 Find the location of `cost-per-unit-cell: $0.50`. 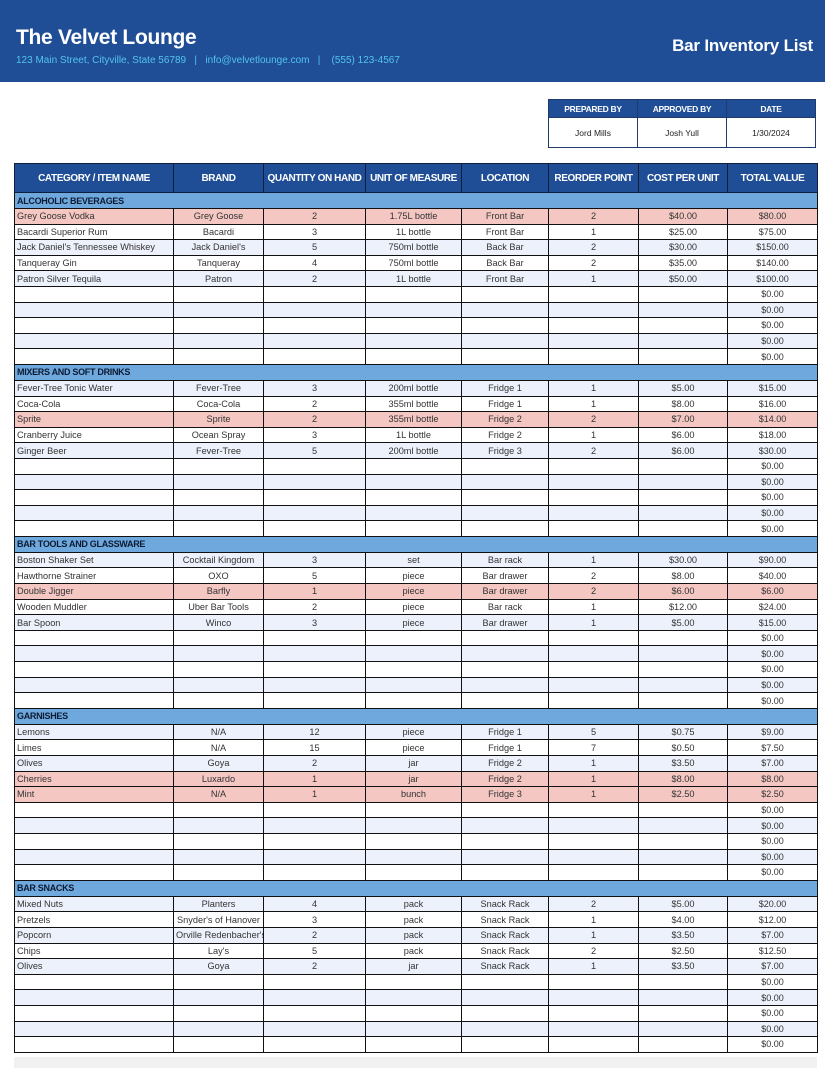

cost-per-unit-cell: $0.50 is located at coordinates (683, 747).